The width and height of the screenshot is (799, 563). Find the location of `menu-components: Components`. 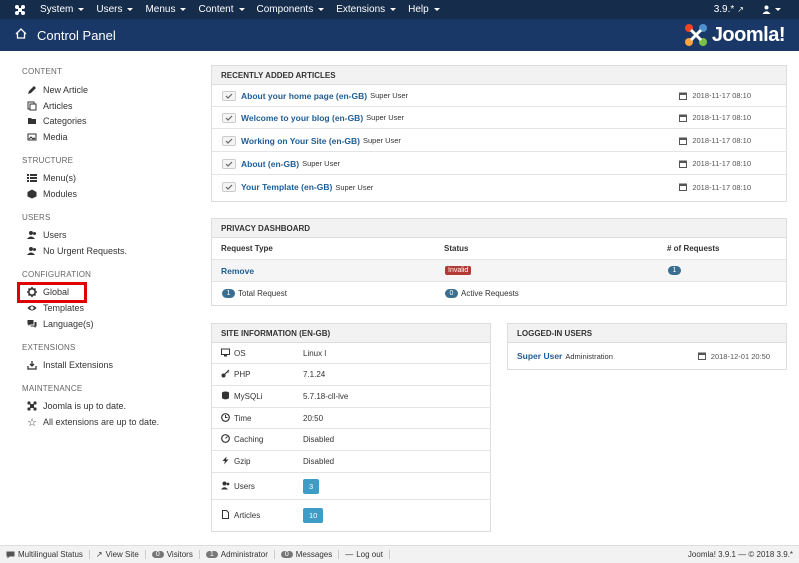

menu-components: Components is located at coordinates (291, 9).